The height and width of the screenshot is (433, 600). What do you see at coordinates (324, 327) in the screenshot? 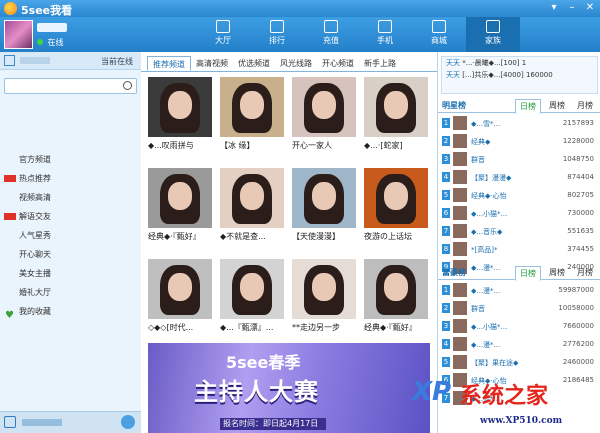
I see `room-title: **走边另一步` at bounding box center [324, 327].